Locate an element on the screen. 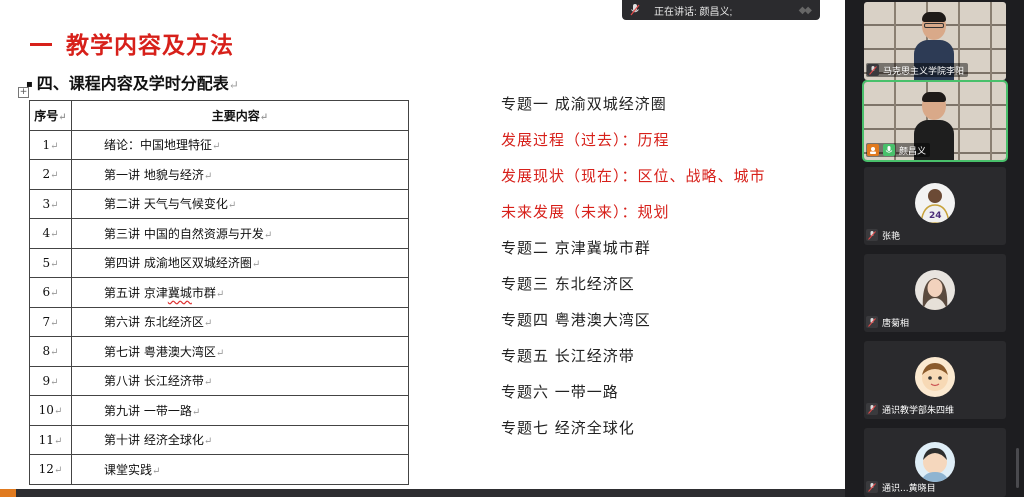  title-dash is located at coordinates (41, 44).